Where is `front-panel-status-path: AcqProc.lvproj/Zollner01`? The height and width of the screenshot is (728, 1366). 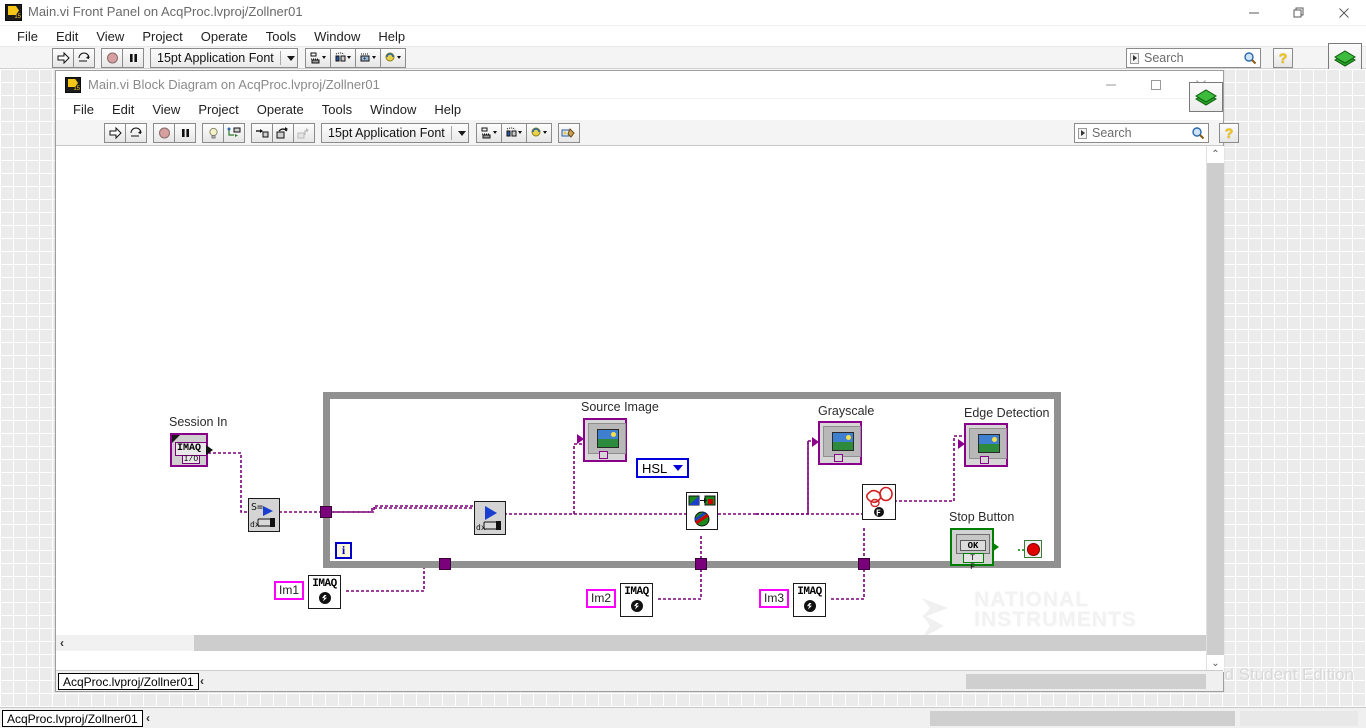 front-panel-status-path: AcqProc.lvproj/Zollner01 is located at coordinates (72, 718).